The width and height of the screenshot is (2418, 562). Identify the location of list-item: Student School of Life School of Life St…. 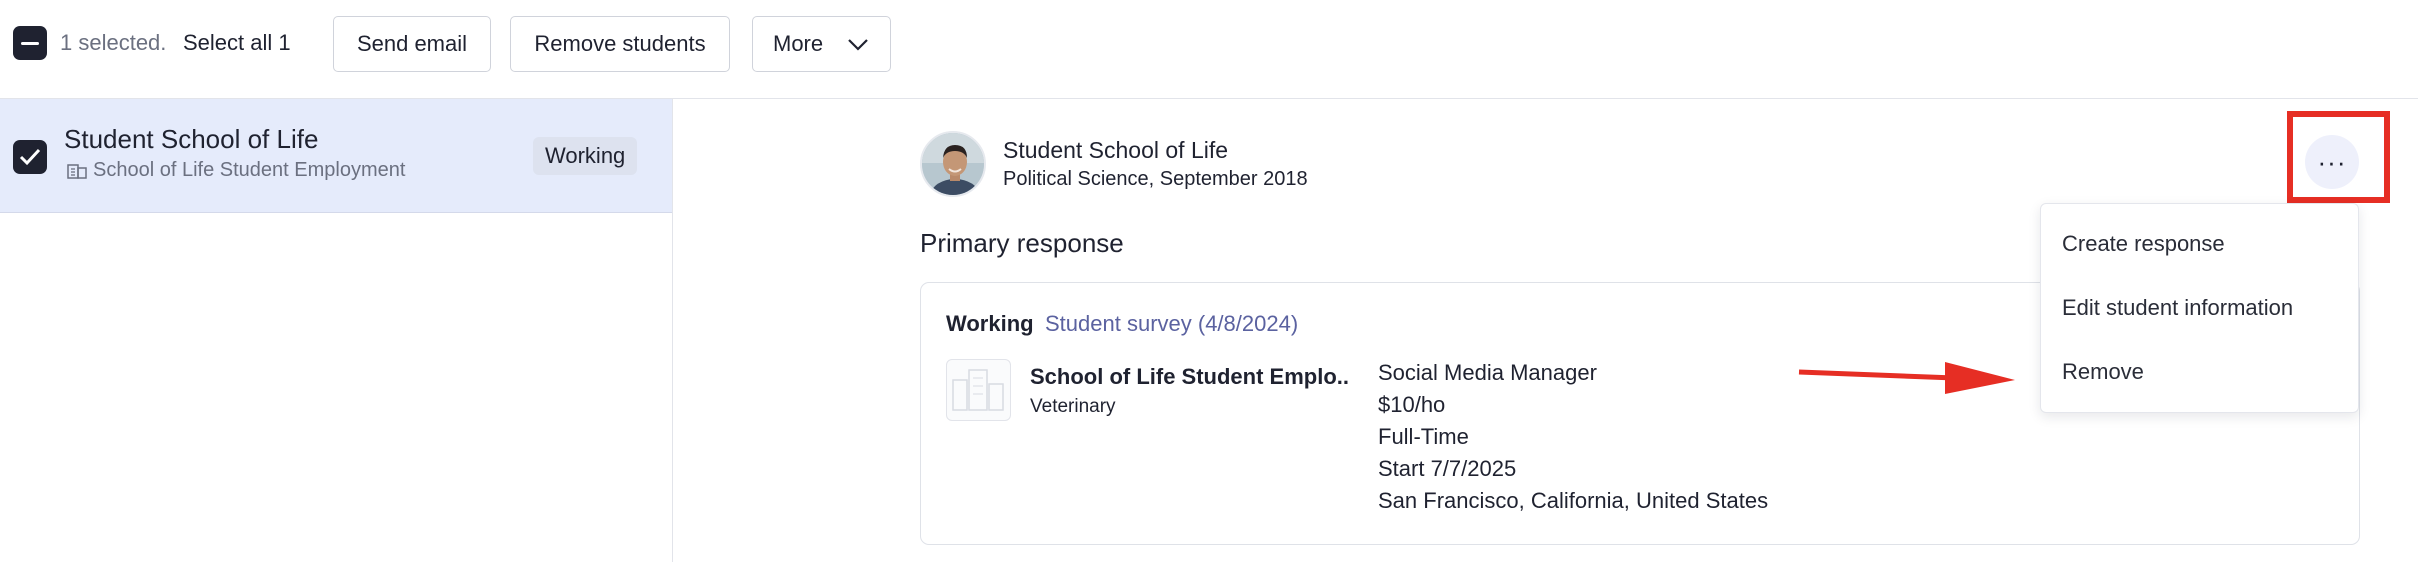
(336, 156).